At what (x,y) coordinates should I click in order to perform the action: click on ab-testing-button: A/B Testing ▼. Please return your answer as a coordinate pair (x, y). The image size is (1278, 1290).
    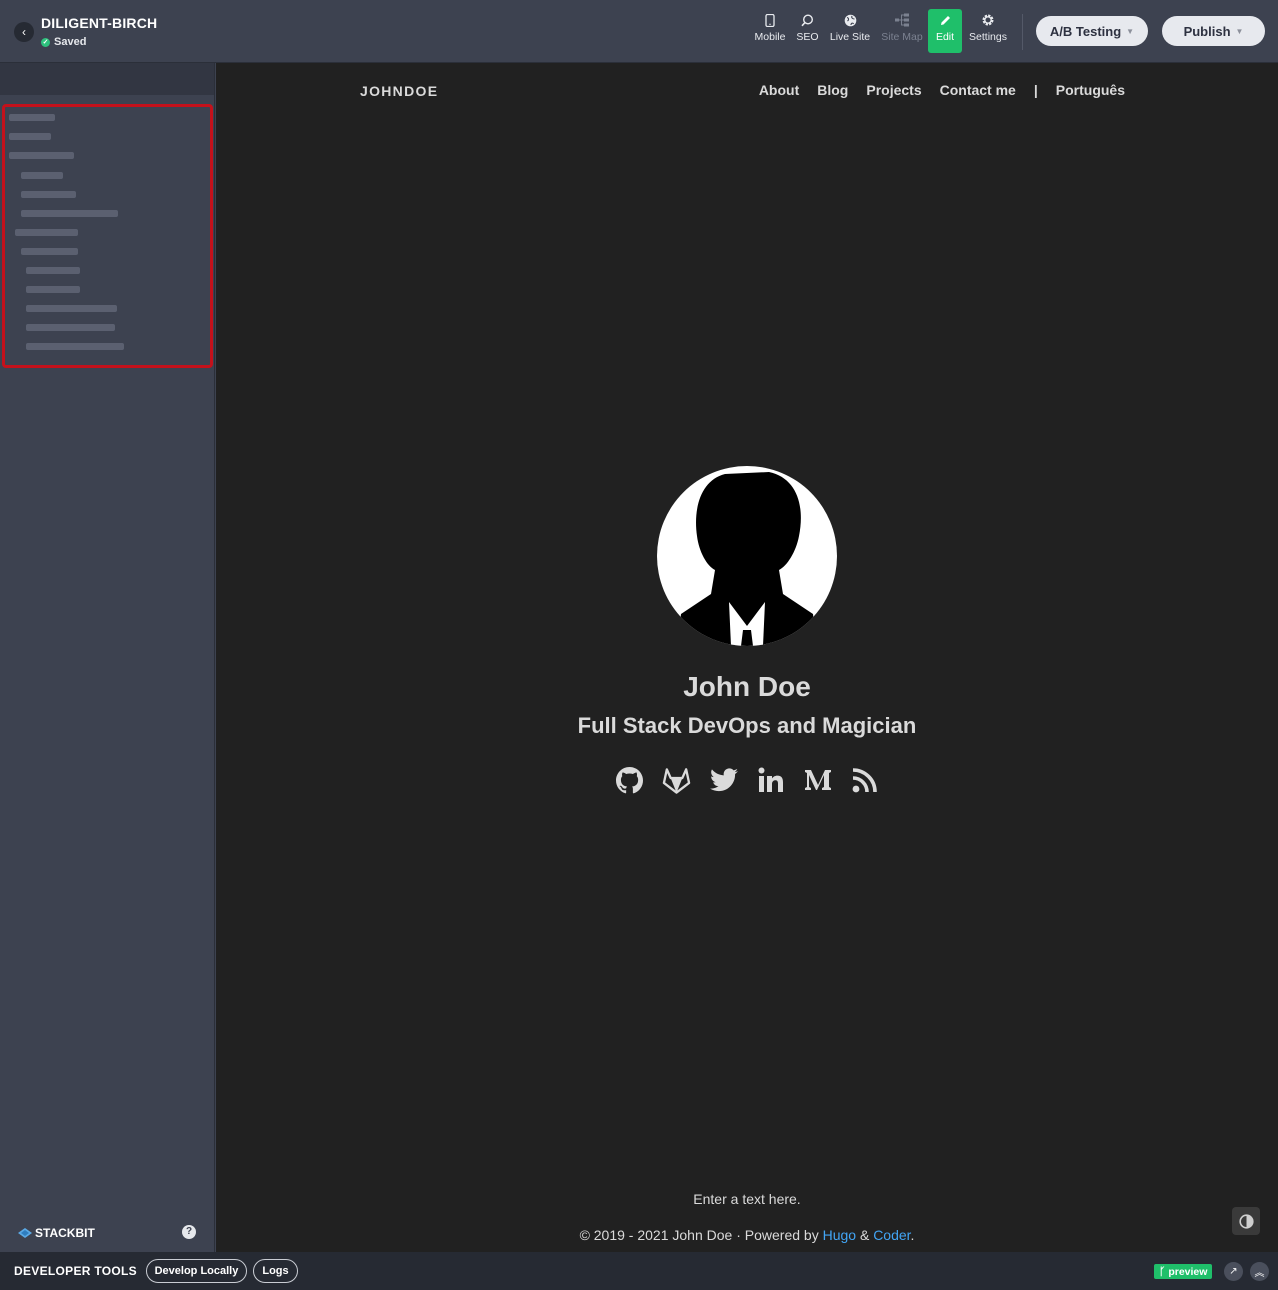
    Looking at the image, I should click on (1092, 31).